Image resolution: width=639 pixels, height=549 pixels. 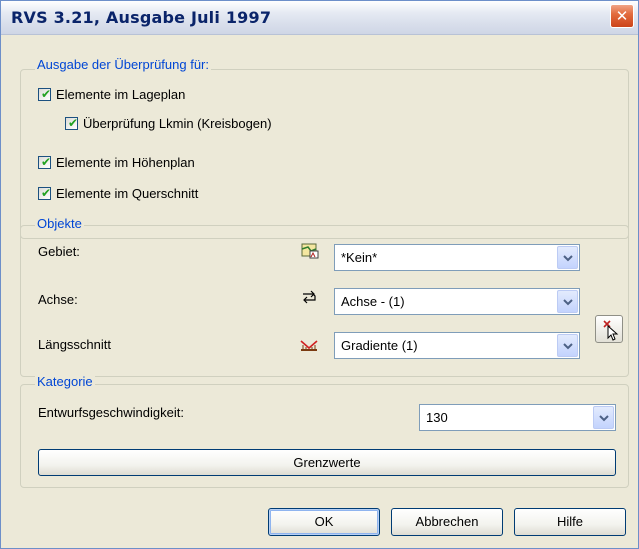 I want to click on speed-label: Entwurfsgeschwindigkeit:, so click(x=111, y=412).